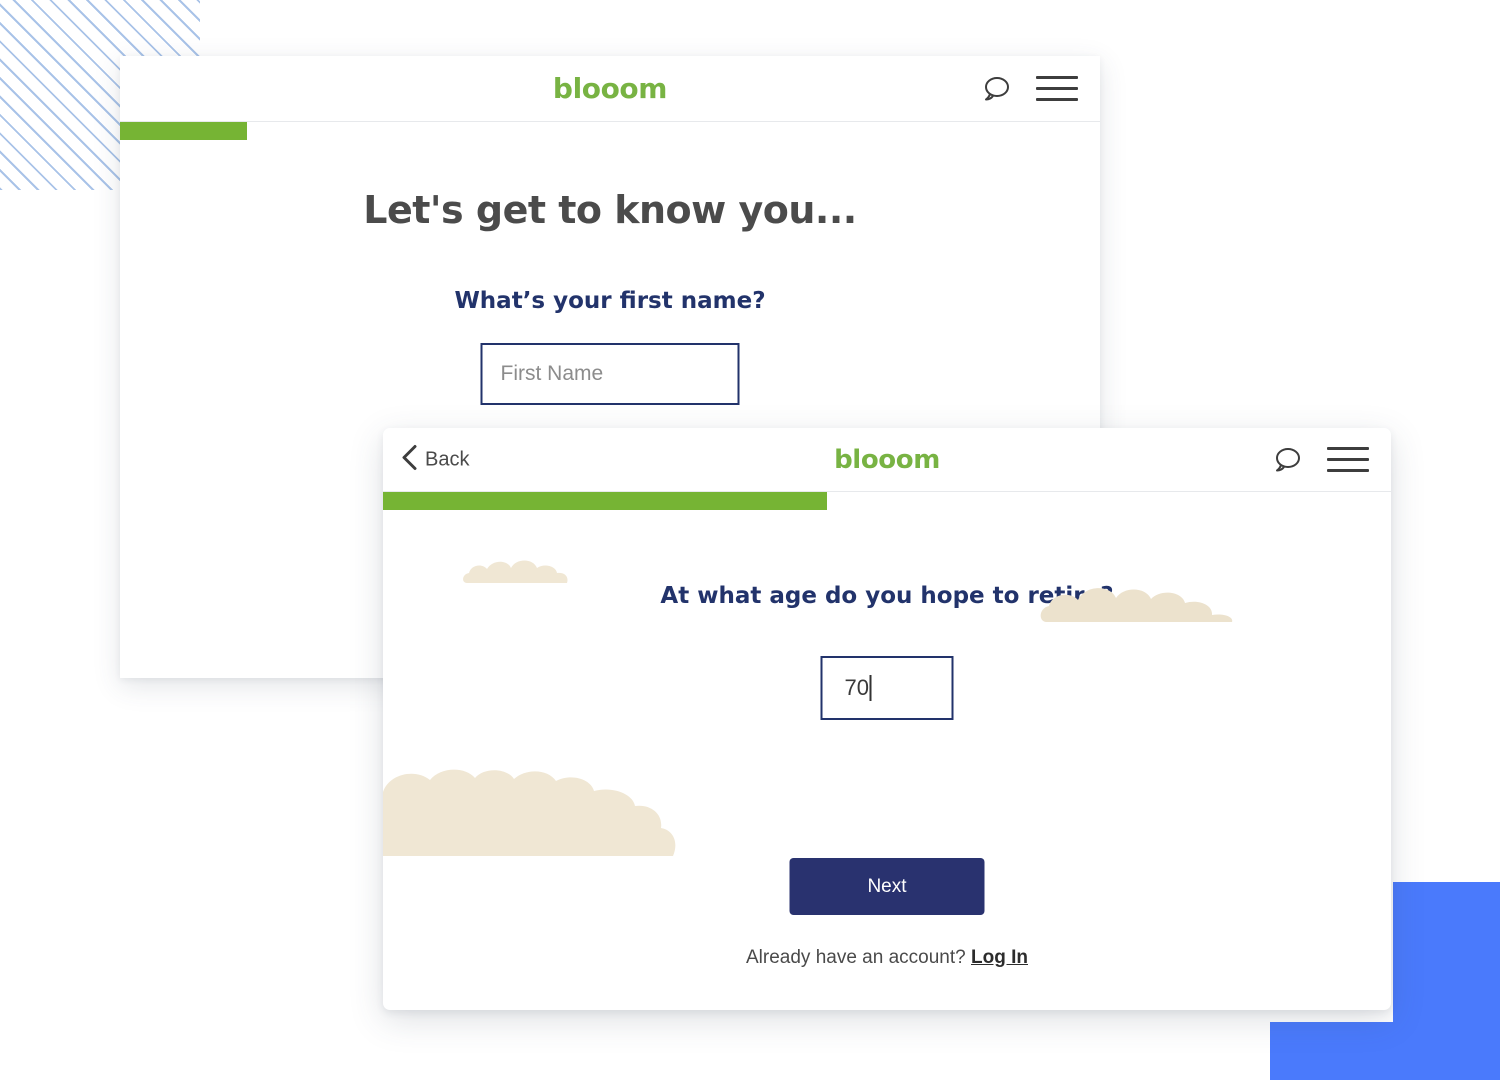 The image size is (1500, 1080). Describe the element at coordinates (1153, 602) in the screenshot. I see `cloud-decoration-right` at that location.